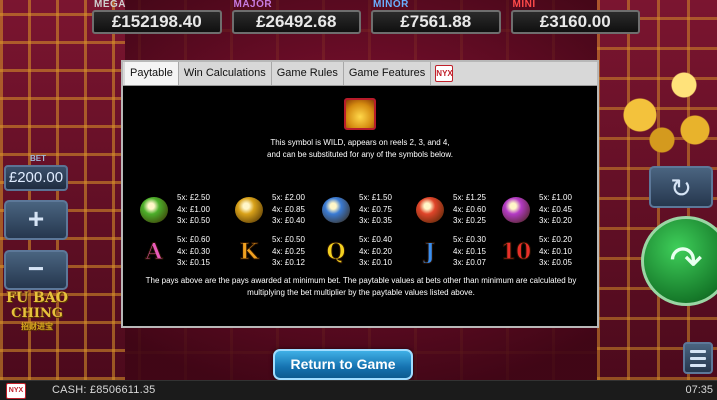 This screenshot has height=400, width=717. What do you see at coordinates (555, 239) in the screenshot?
I see `payout-line: 5x: £0.20` at bounding box center [555, 239].